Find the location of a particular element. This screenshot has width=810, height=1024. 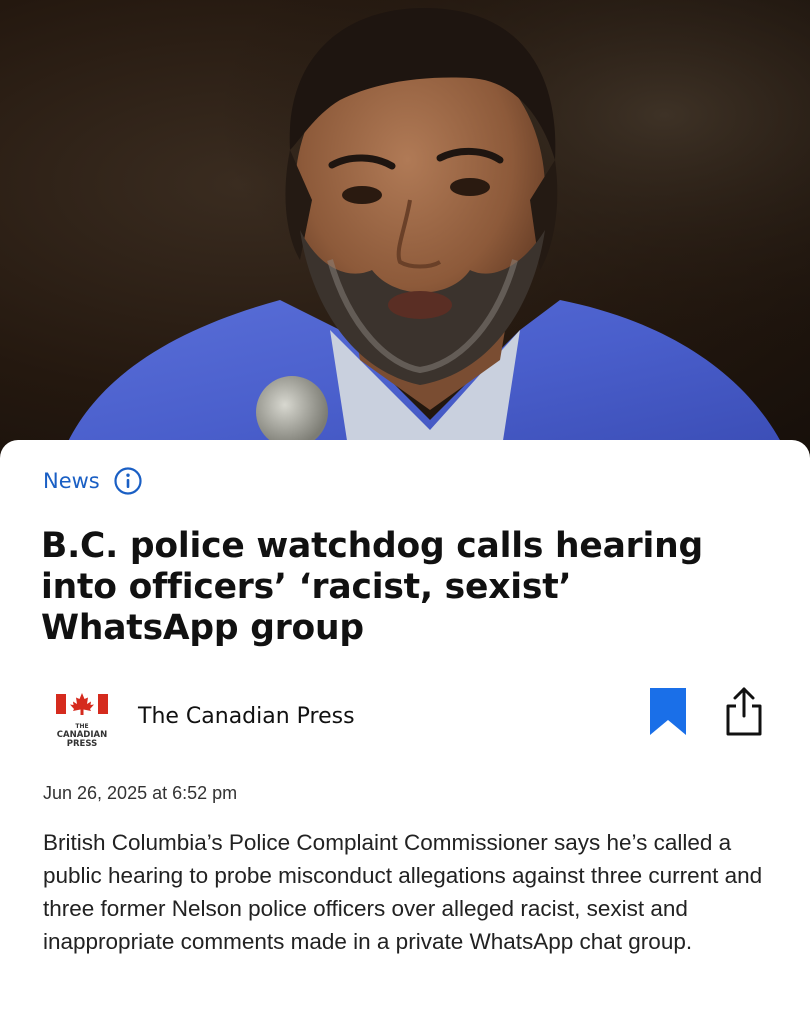

category-label: News is located at coordinates (71, 481).